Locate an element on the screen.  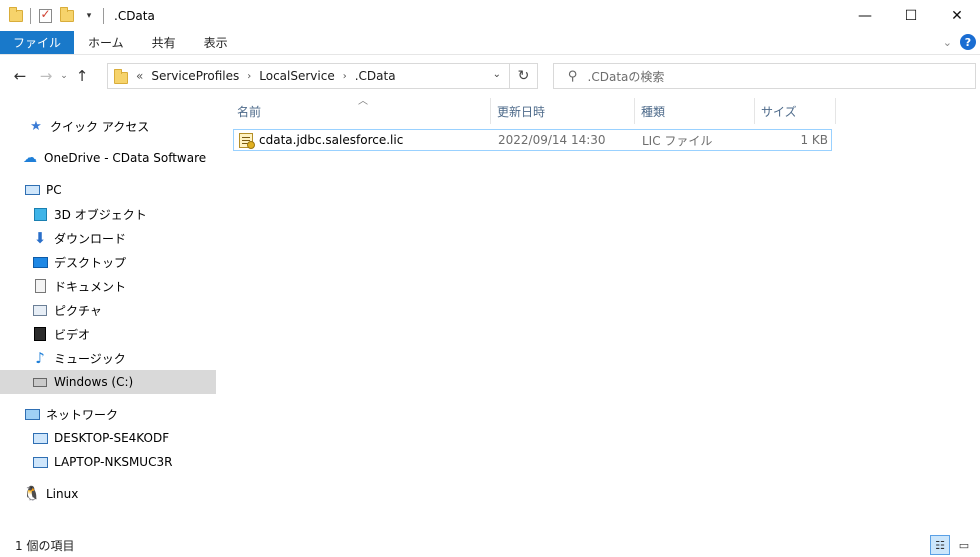
ribbon-right: ⌄ ? is located at coordinates (959, 42).